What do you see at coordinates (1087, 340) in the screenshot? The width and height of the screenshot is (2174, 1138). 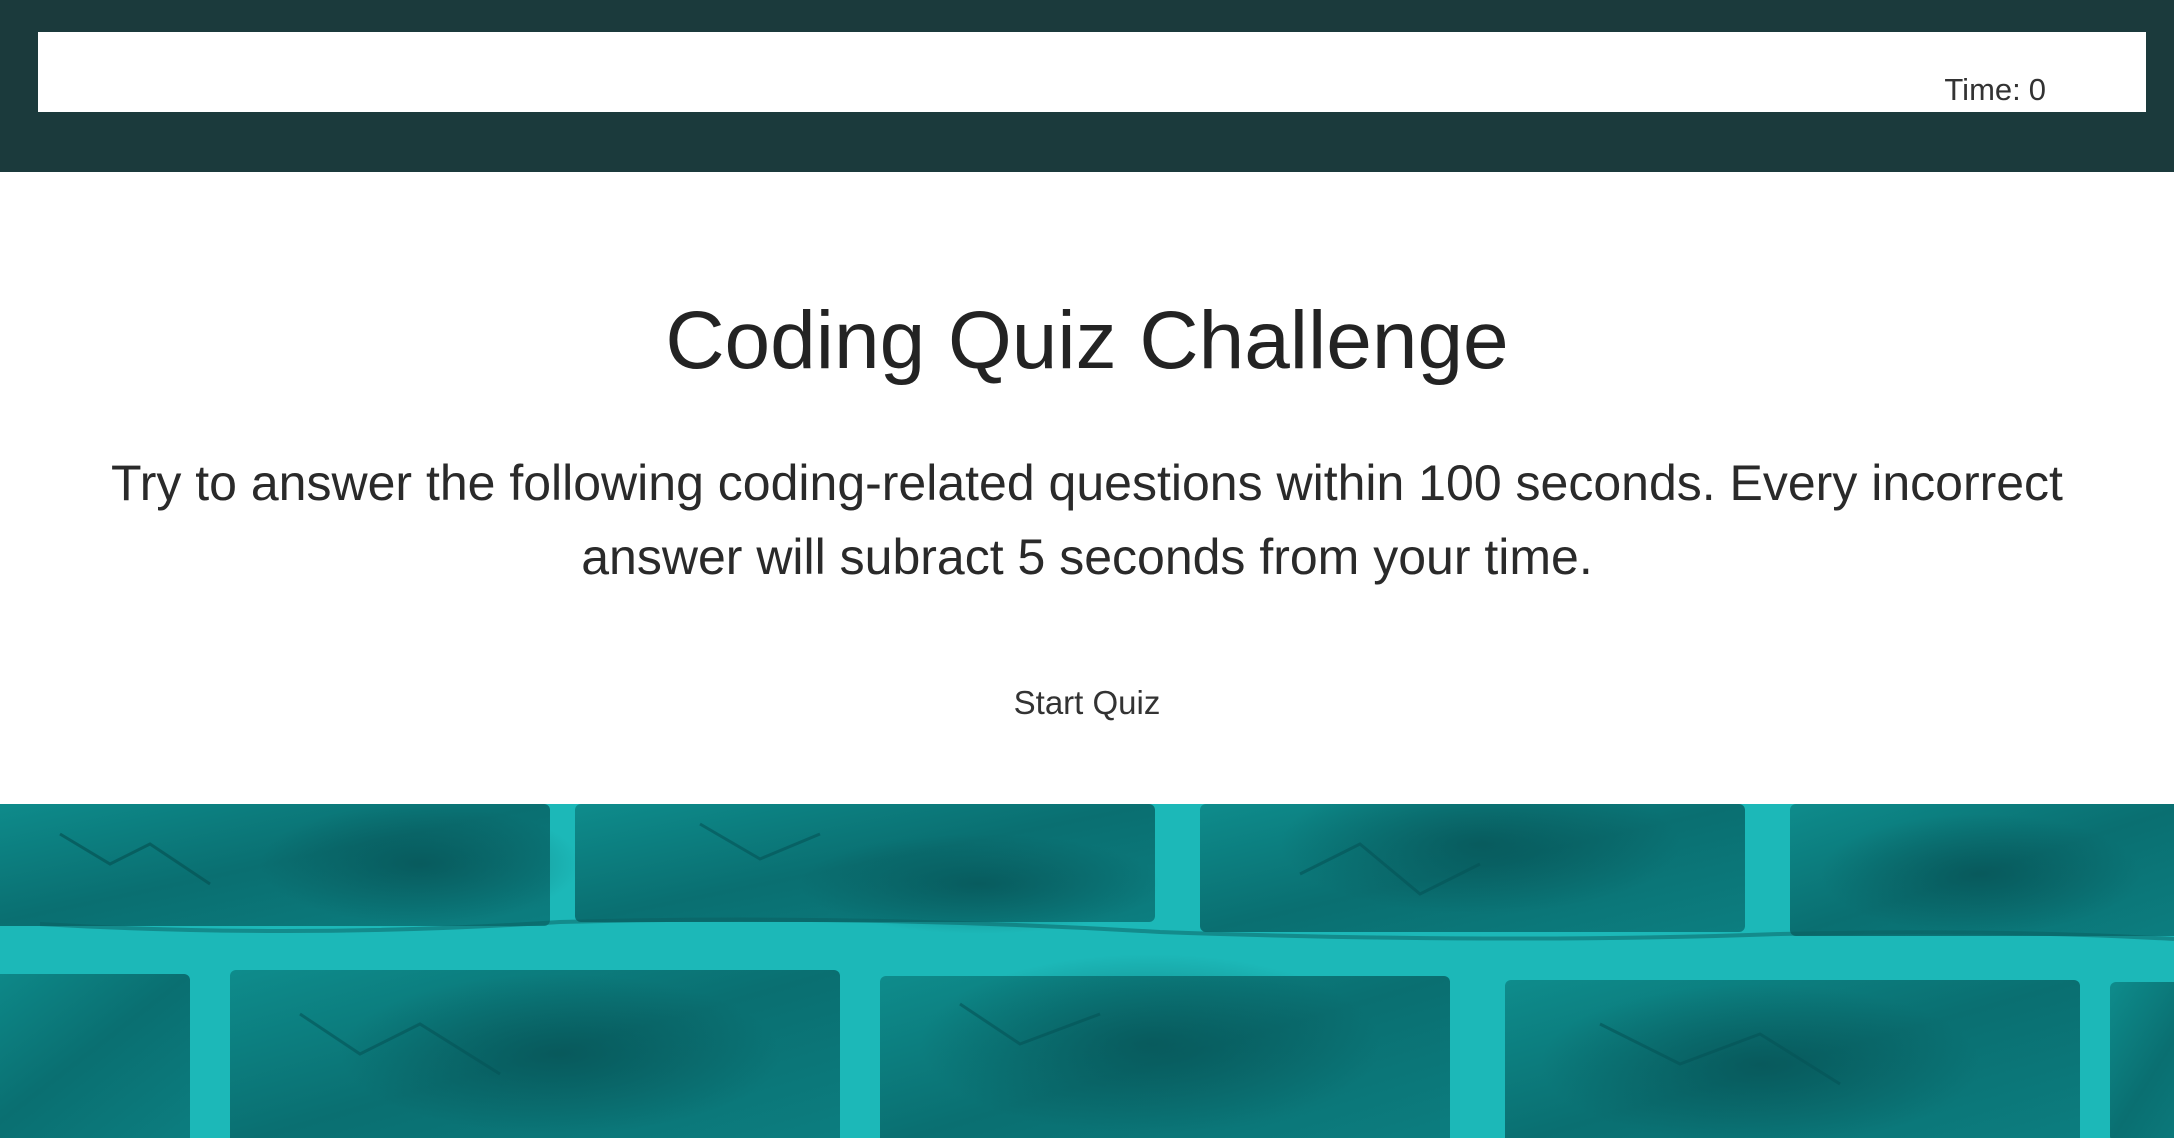 I see `page-title: Coding Quiz Challenge` at bounding box center [1087, 340].